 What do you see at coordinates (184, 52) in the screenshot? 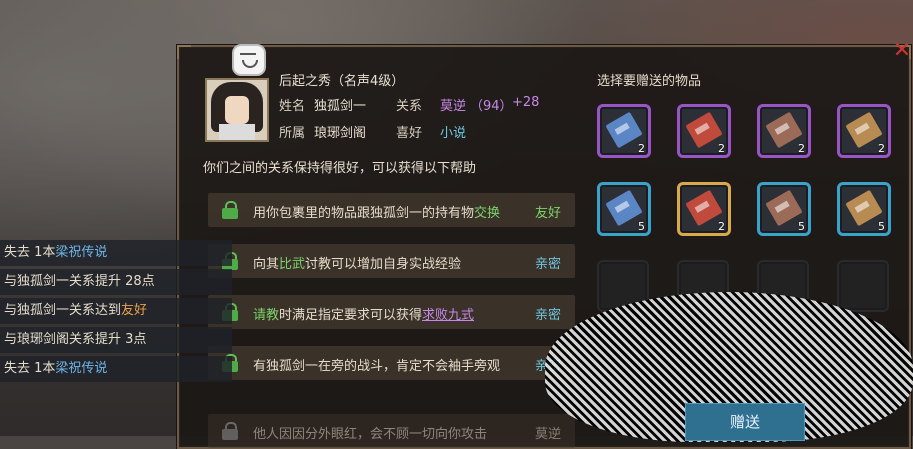
I see `panel-corner` at bounding box center [184, 52].